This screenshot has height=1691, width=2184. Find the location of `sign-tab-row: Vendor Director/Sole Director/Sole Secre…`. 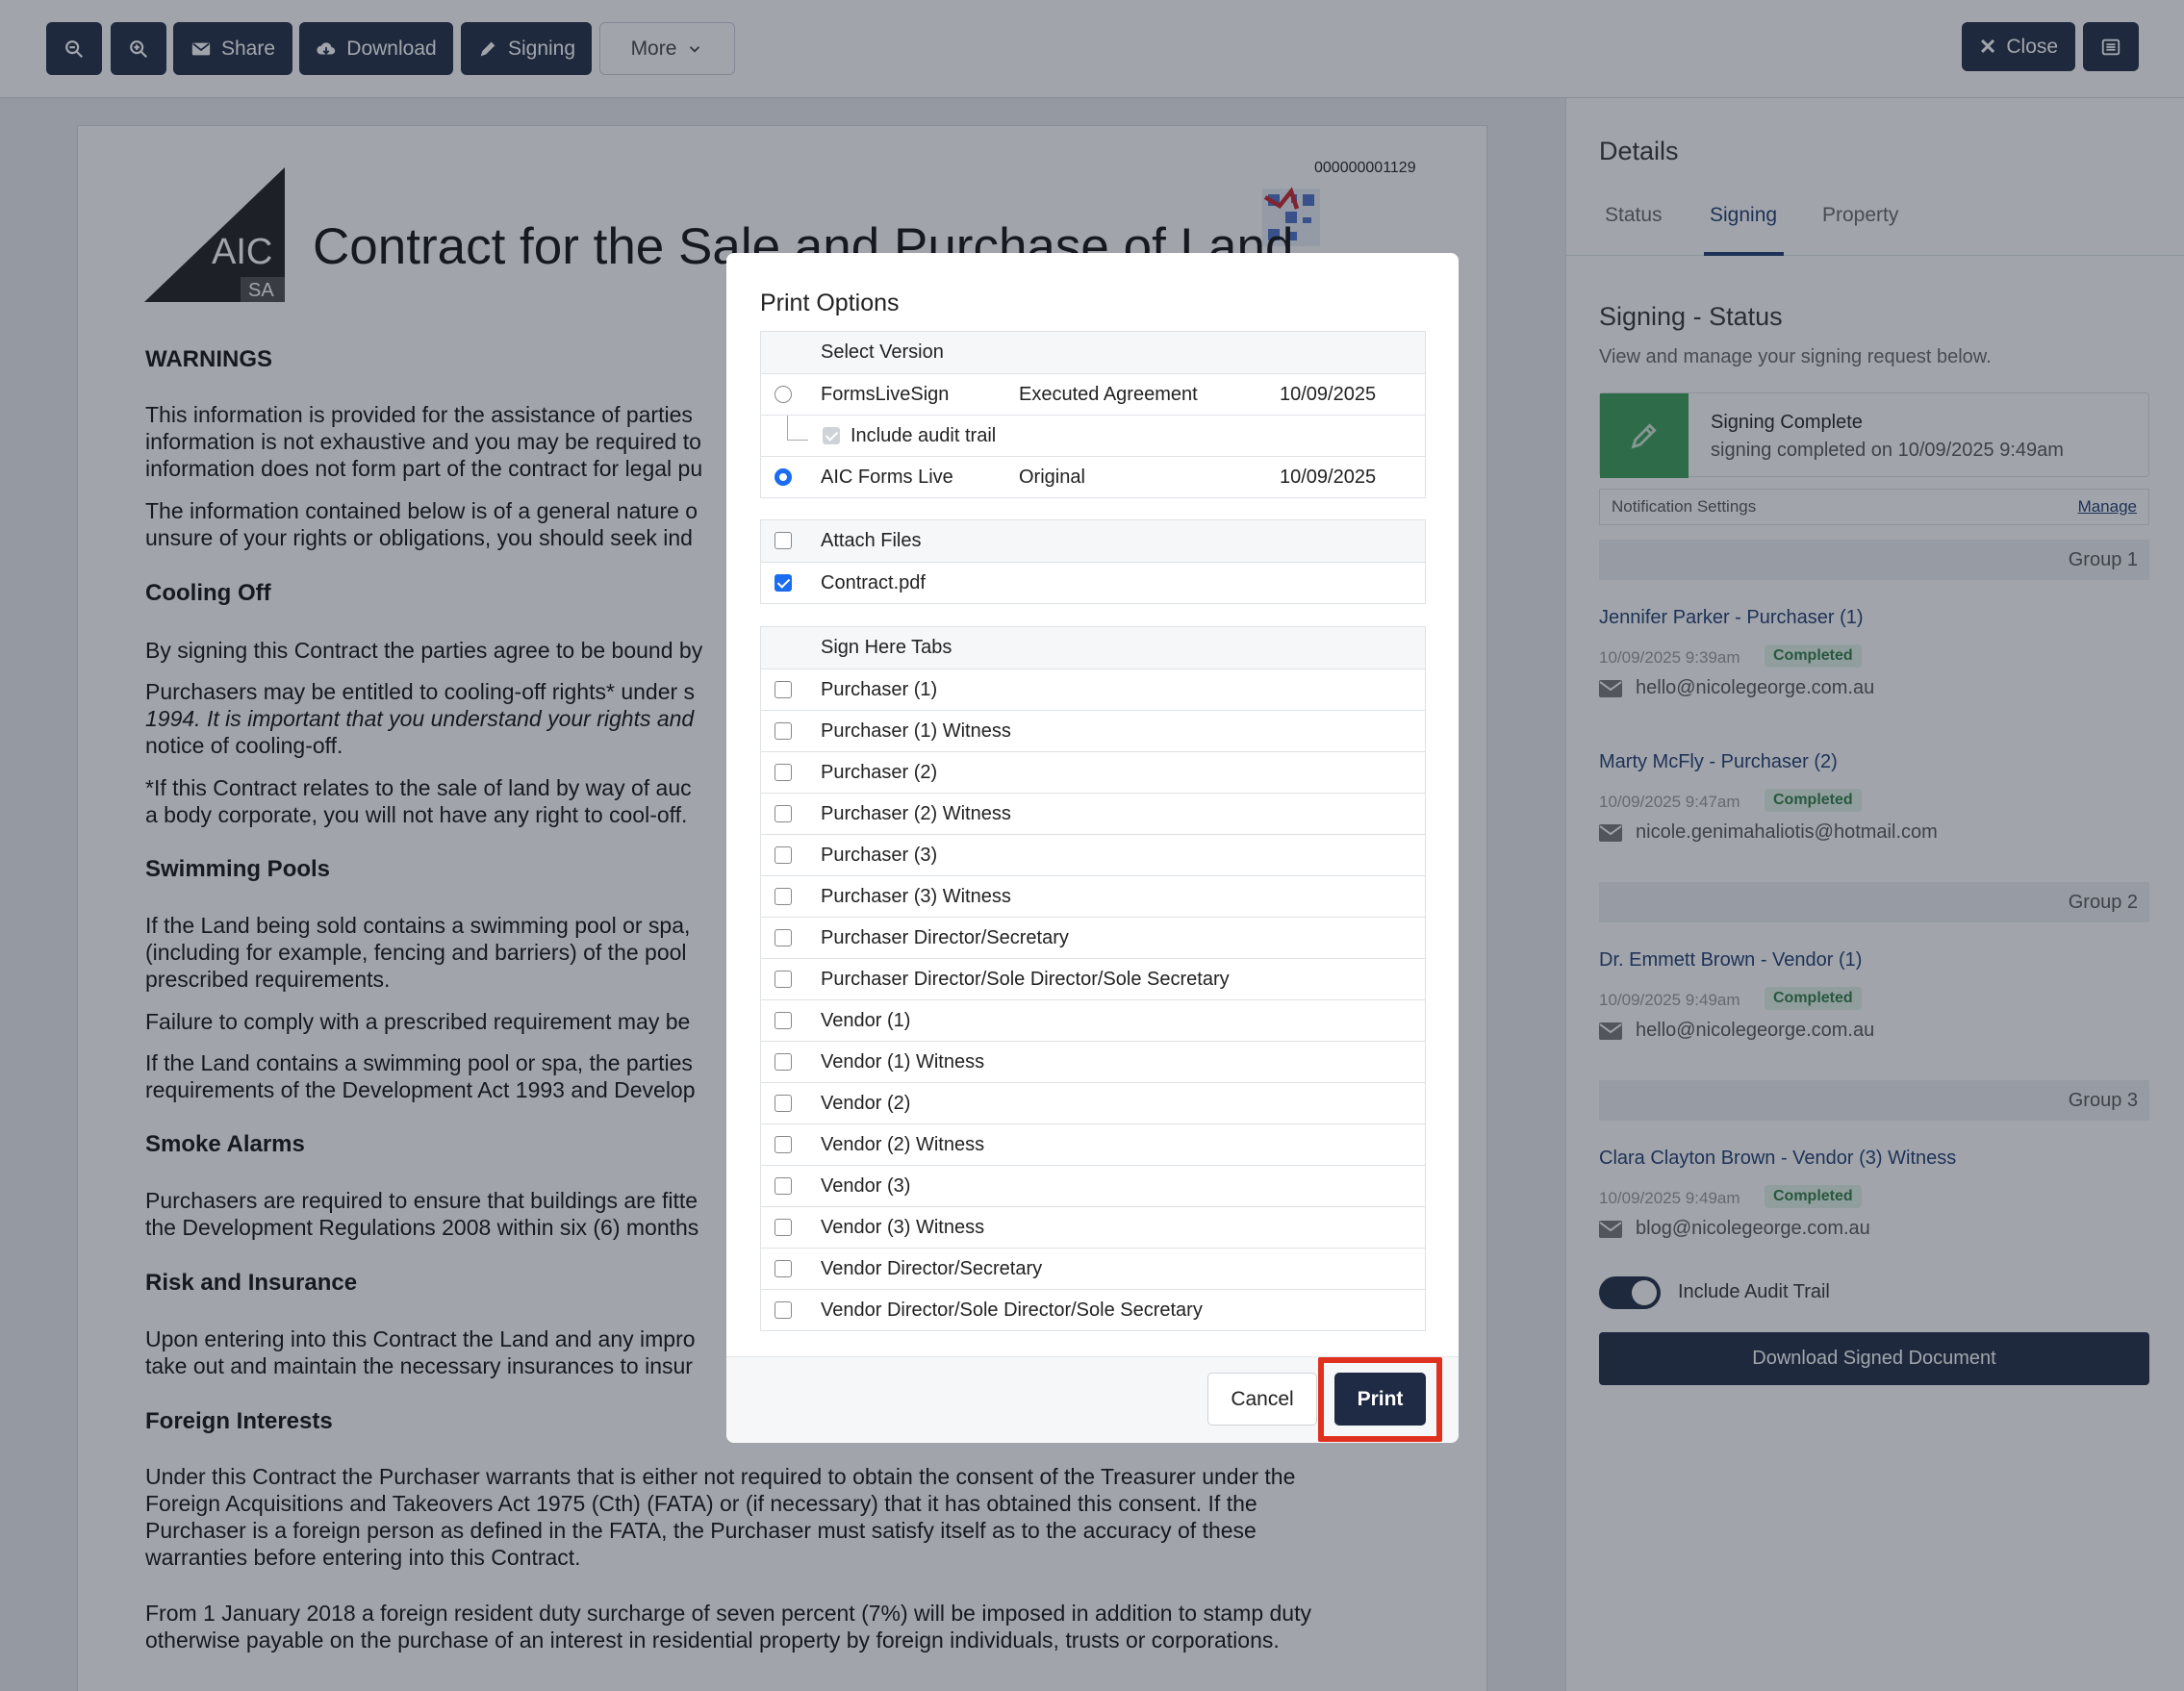

sign-tab-row: Vendor Director/Sole Director/Sole Secre… is located at coordinates (1093, 1309).